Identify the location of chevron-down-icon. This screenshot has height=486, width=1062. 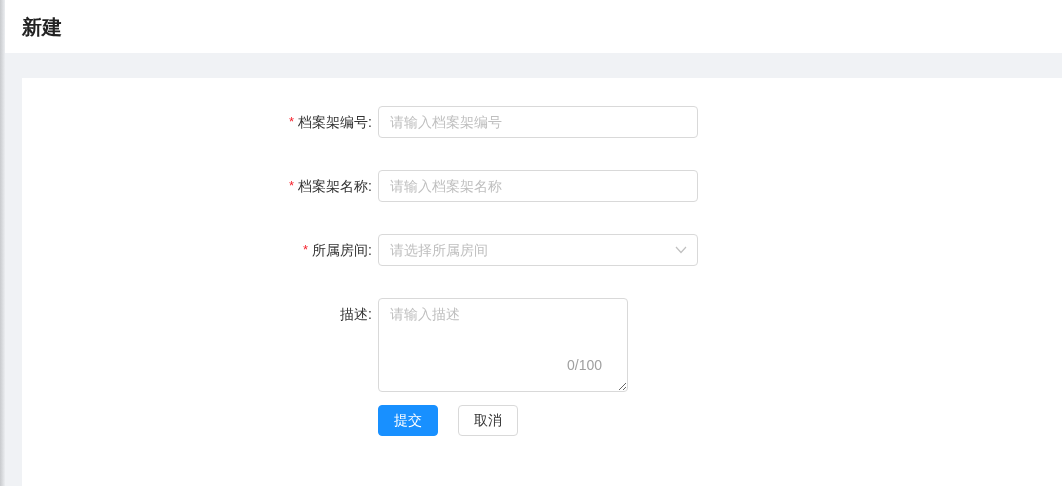
(681, 250).